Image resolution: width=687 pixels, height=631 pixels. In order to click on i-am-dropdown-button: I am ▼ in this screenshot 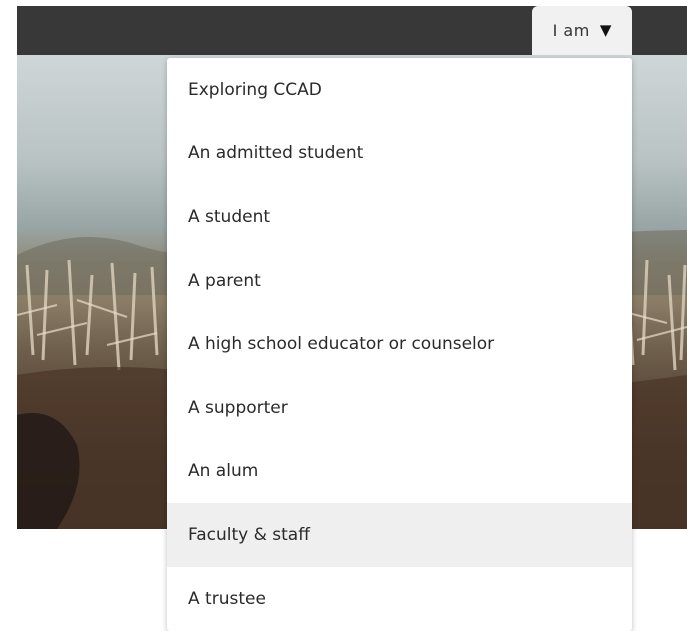, I will do `click(582, 30)`.